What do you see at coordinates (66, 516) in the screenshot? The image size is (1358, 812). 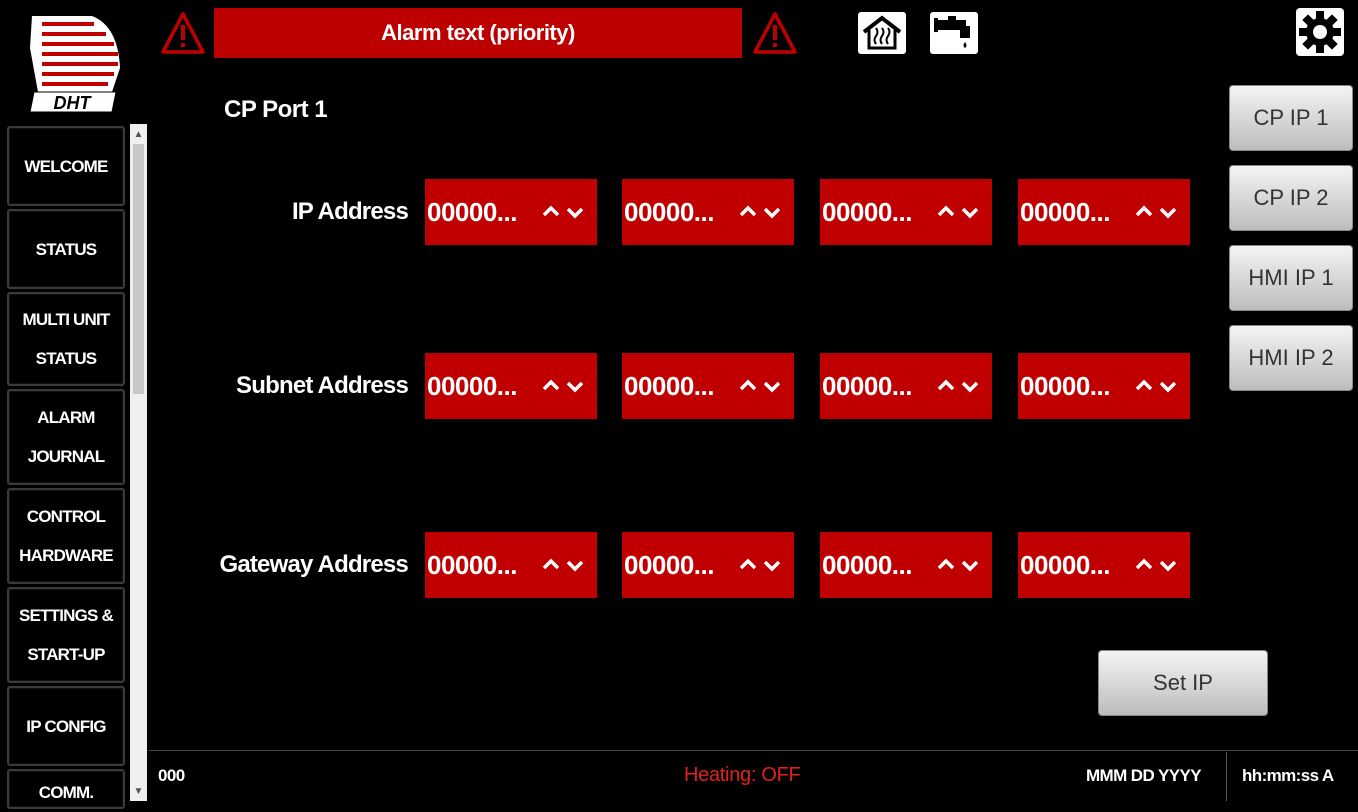 I see `sidebar-item-label: CONTROL` at bounding box center [66, 516].